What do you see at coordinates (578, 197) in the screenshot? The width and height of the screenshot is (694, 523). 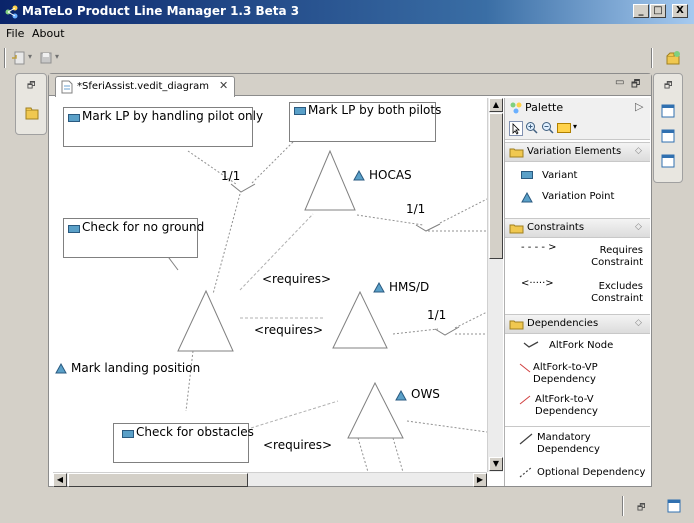 I see `palette-entry-variation-point: Variation Point` at bounding box center [578, 197].